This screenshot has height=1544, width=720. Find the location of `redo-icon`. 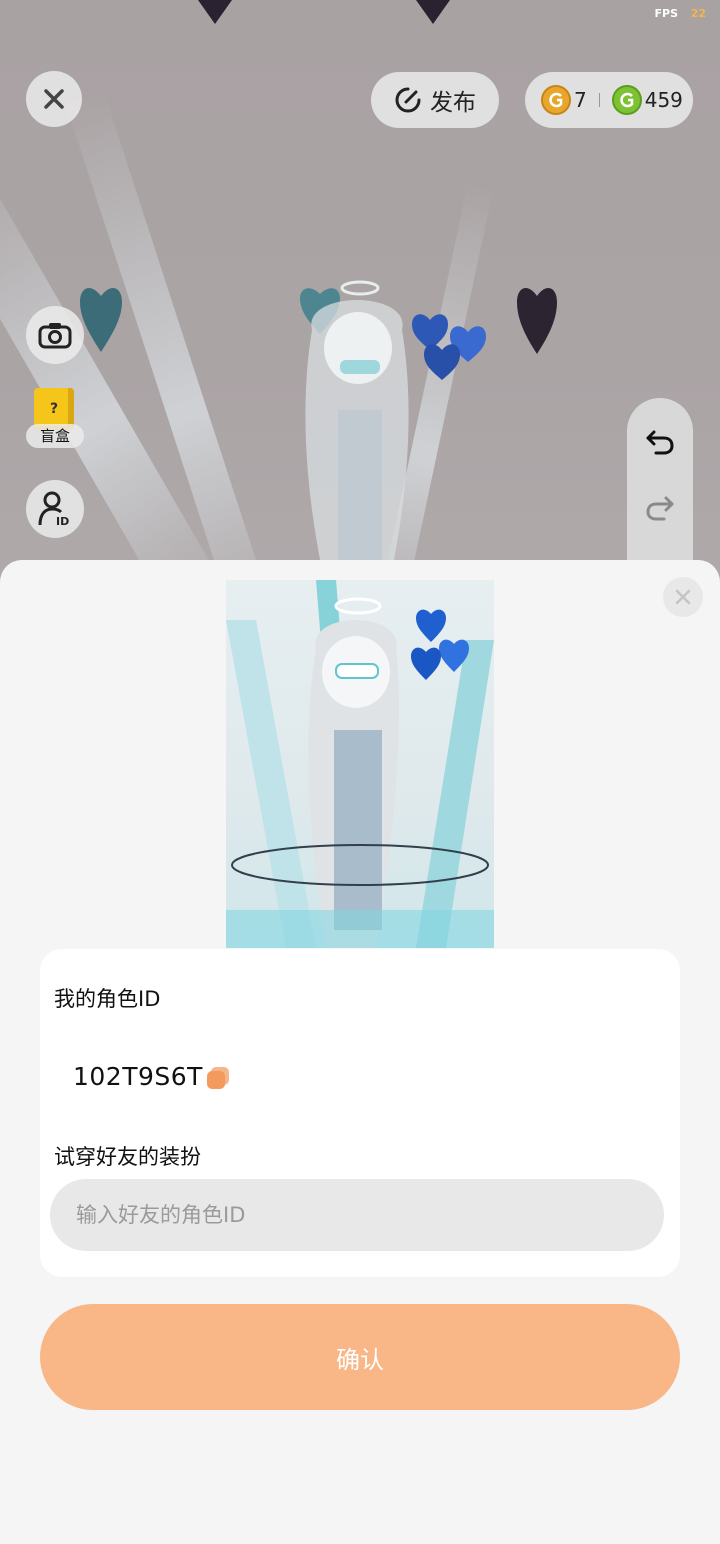

redo-icon is located at coordinates (660, 508).